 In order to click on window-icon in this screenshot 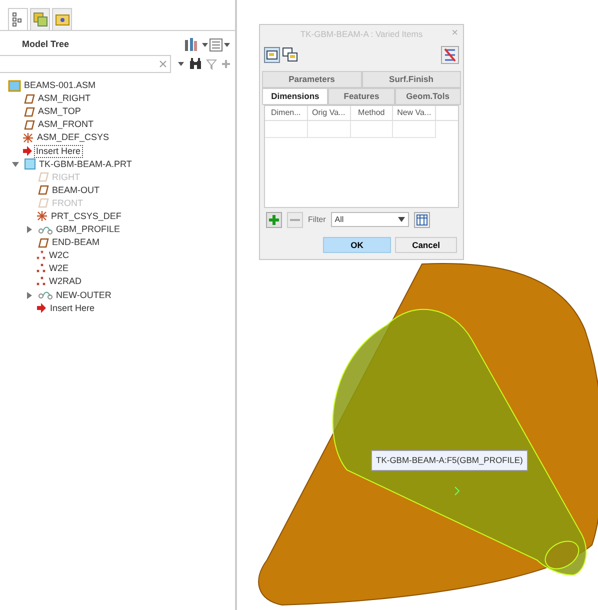, I will do `click(272, 55)`.